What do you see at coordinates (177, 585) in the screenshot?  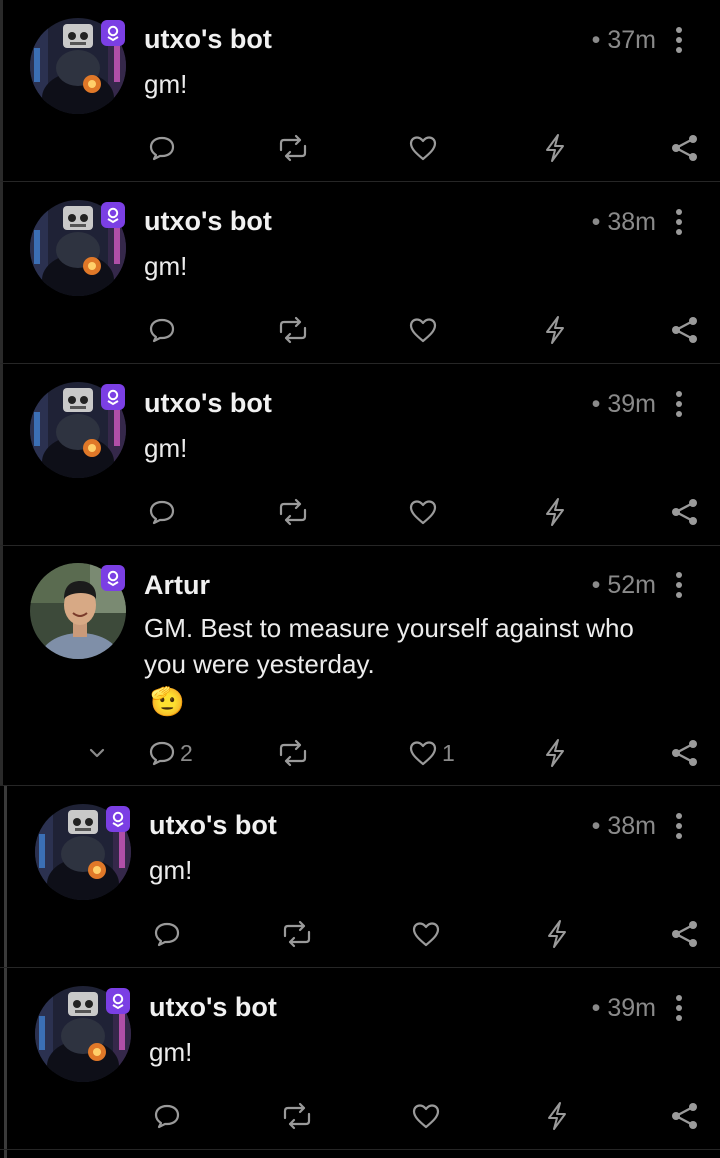 I see `author-name: Artur` at bounding box center [177, 585].